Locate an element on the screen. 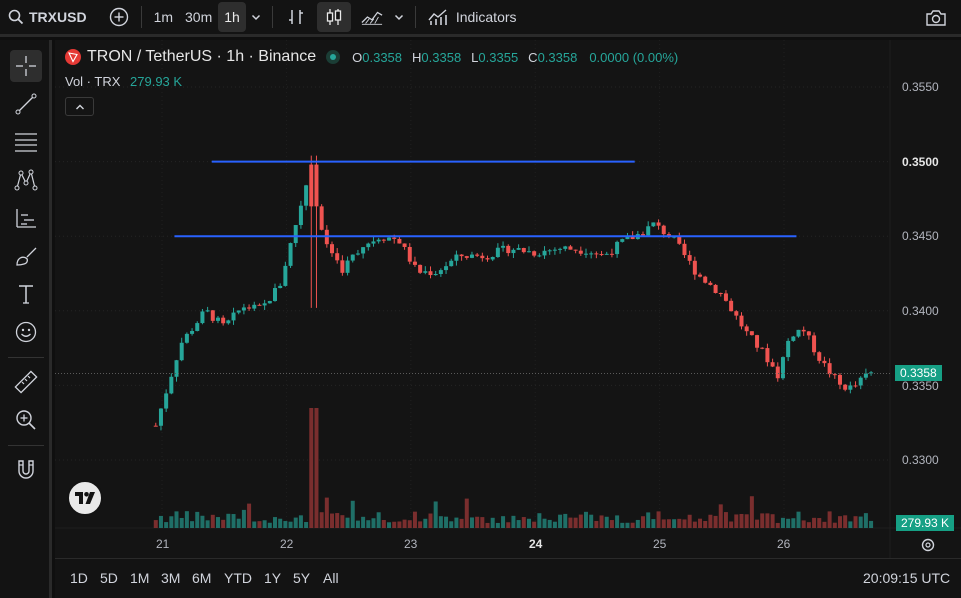 This screenshot has width=961, height=598. interval-30m: 30m is located at coordinates (198, 17).